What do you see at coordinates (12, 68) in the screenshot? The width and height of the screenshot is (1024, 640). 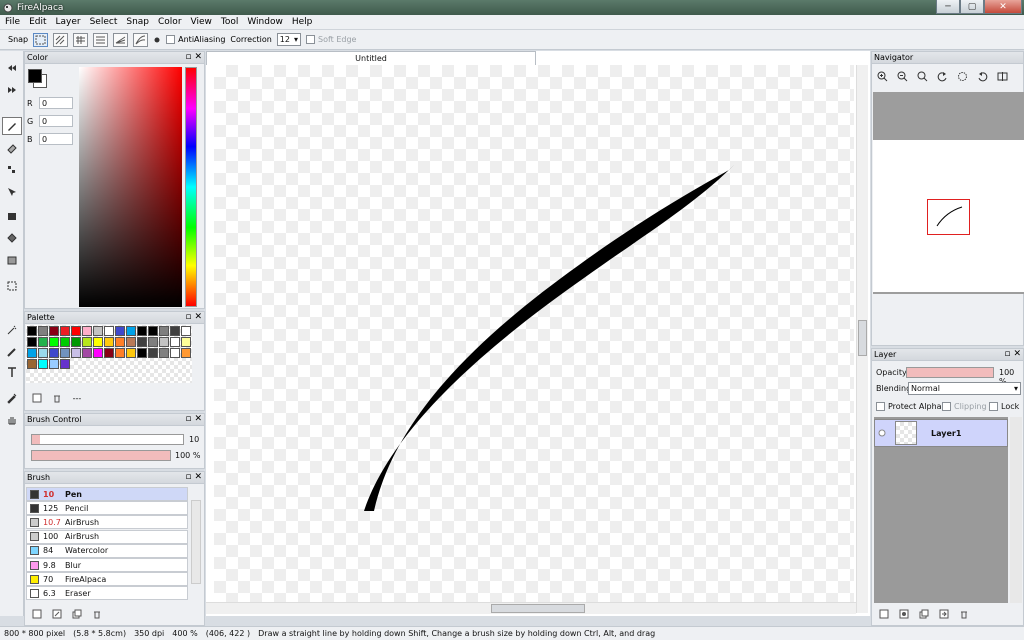 I see `collapse-left-button` at bounding box center [12, 68].